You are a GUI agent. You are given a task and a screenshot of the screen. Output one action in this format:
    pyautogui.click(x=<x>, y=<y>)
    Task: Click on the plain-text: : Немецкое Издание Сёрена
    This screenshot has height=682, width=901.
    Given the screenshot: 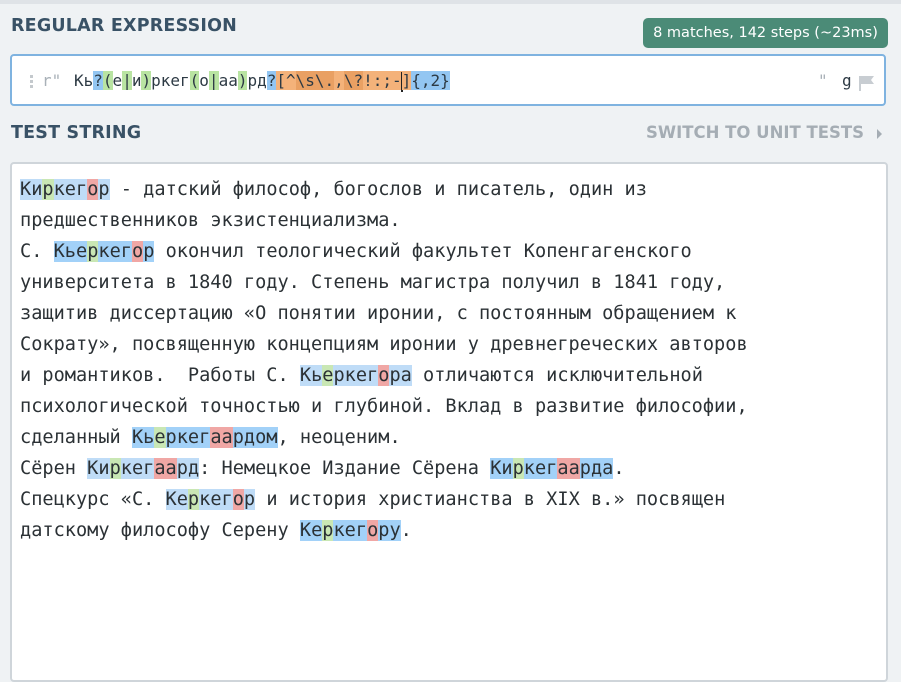 What is the action you would take?
    pyautogui.click(x=345, y=468)
    